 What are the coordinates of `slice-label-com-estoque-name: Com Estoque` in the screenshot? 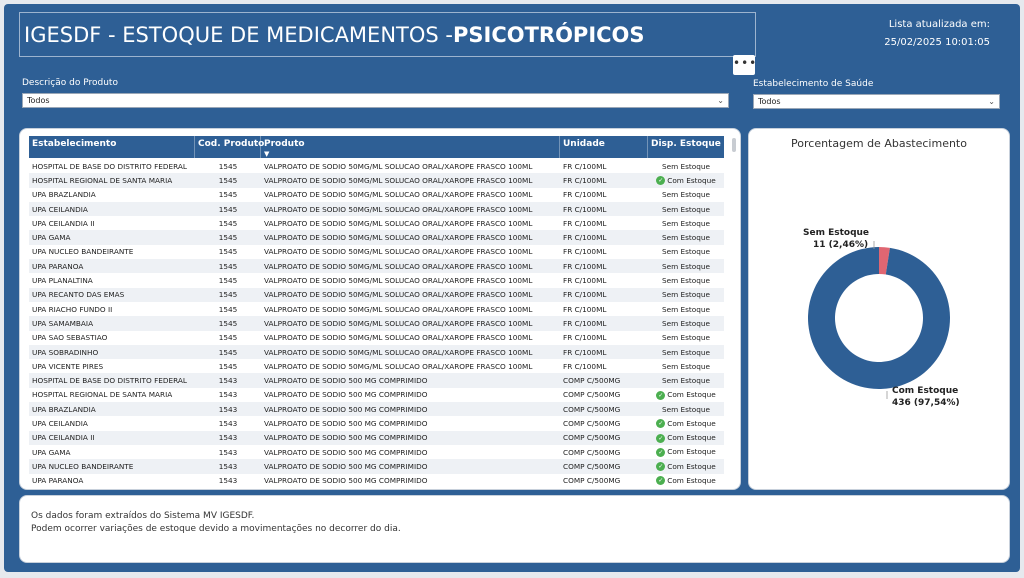 It's located at (925, 391).